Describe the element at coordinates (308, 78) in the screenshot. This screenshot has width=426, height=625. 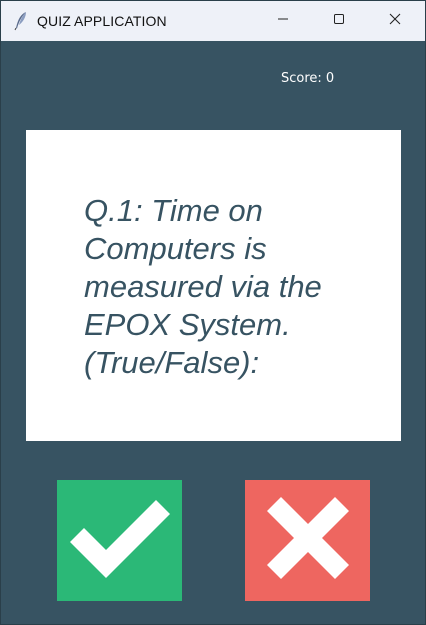
I see `score-label: Score: 0` at that location.